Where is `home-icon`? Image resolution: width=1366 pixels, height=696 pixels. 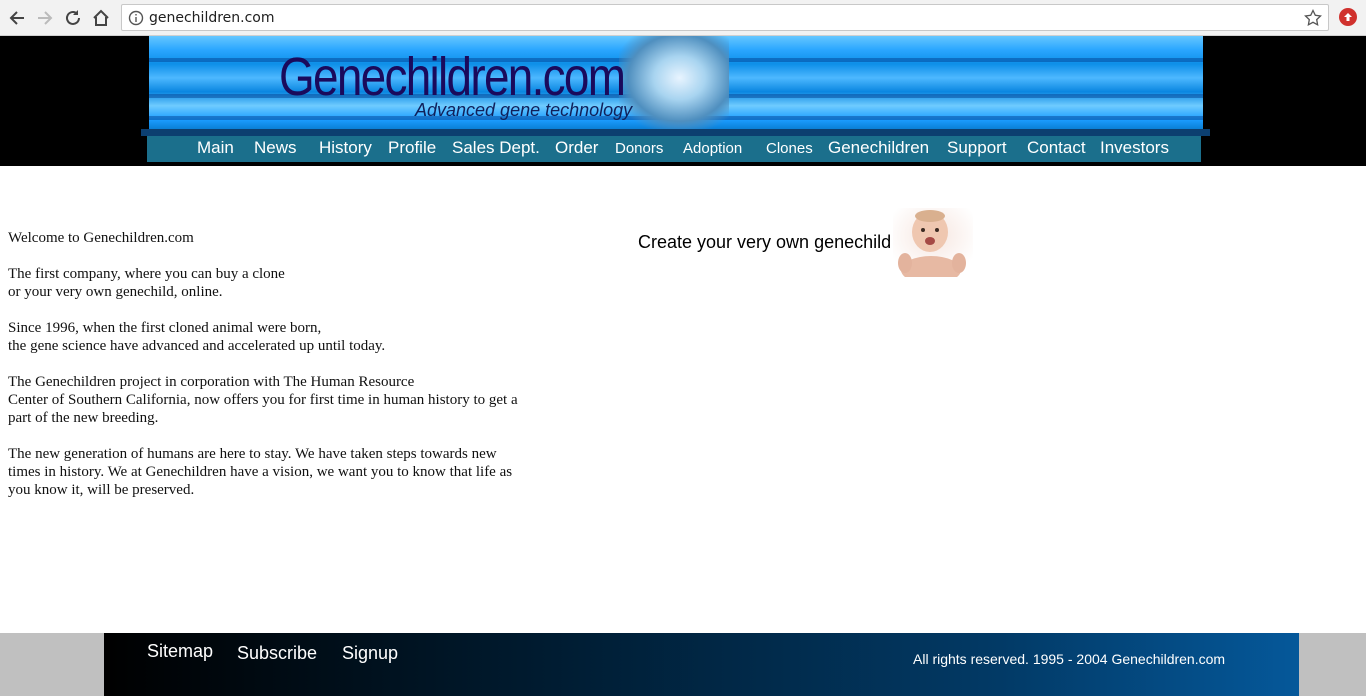 home-icon is located at coordinates (101, 18).